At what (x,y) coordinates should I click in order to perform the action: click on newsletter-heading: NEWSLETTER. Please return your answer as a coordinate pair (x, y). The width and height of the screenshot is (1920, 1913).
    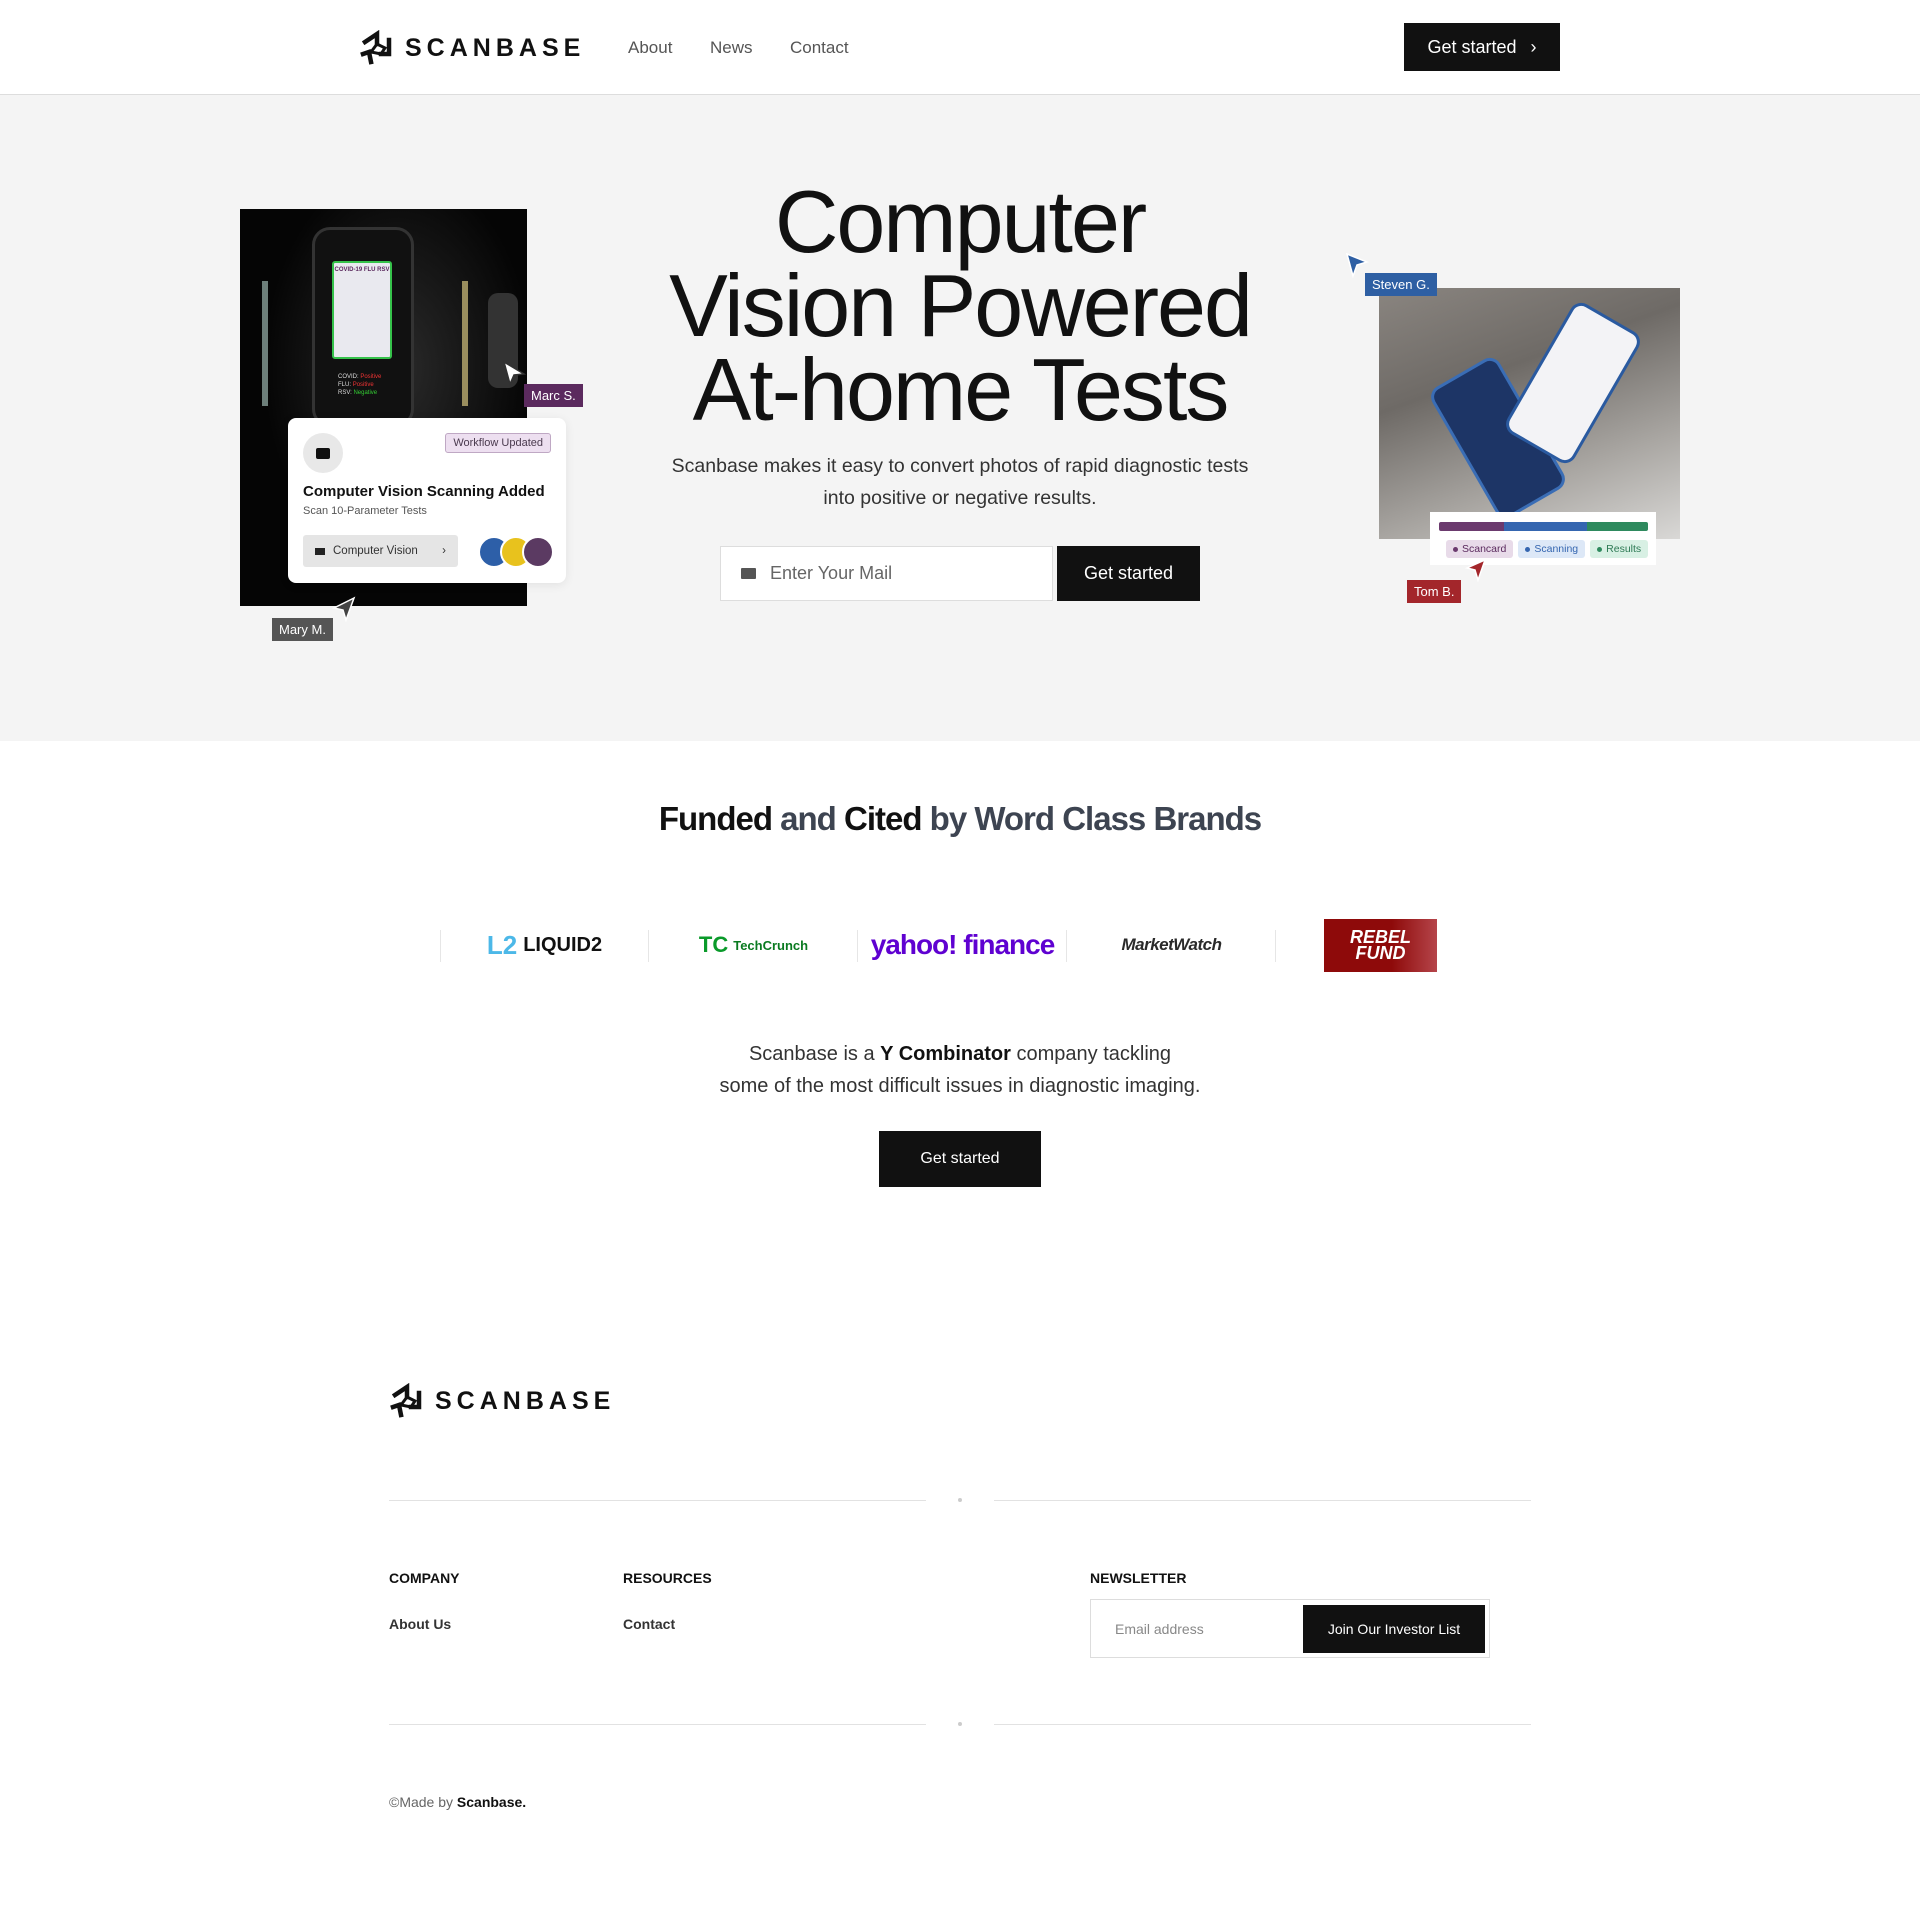
    Looking at the image, I should click on (1138, 1578).